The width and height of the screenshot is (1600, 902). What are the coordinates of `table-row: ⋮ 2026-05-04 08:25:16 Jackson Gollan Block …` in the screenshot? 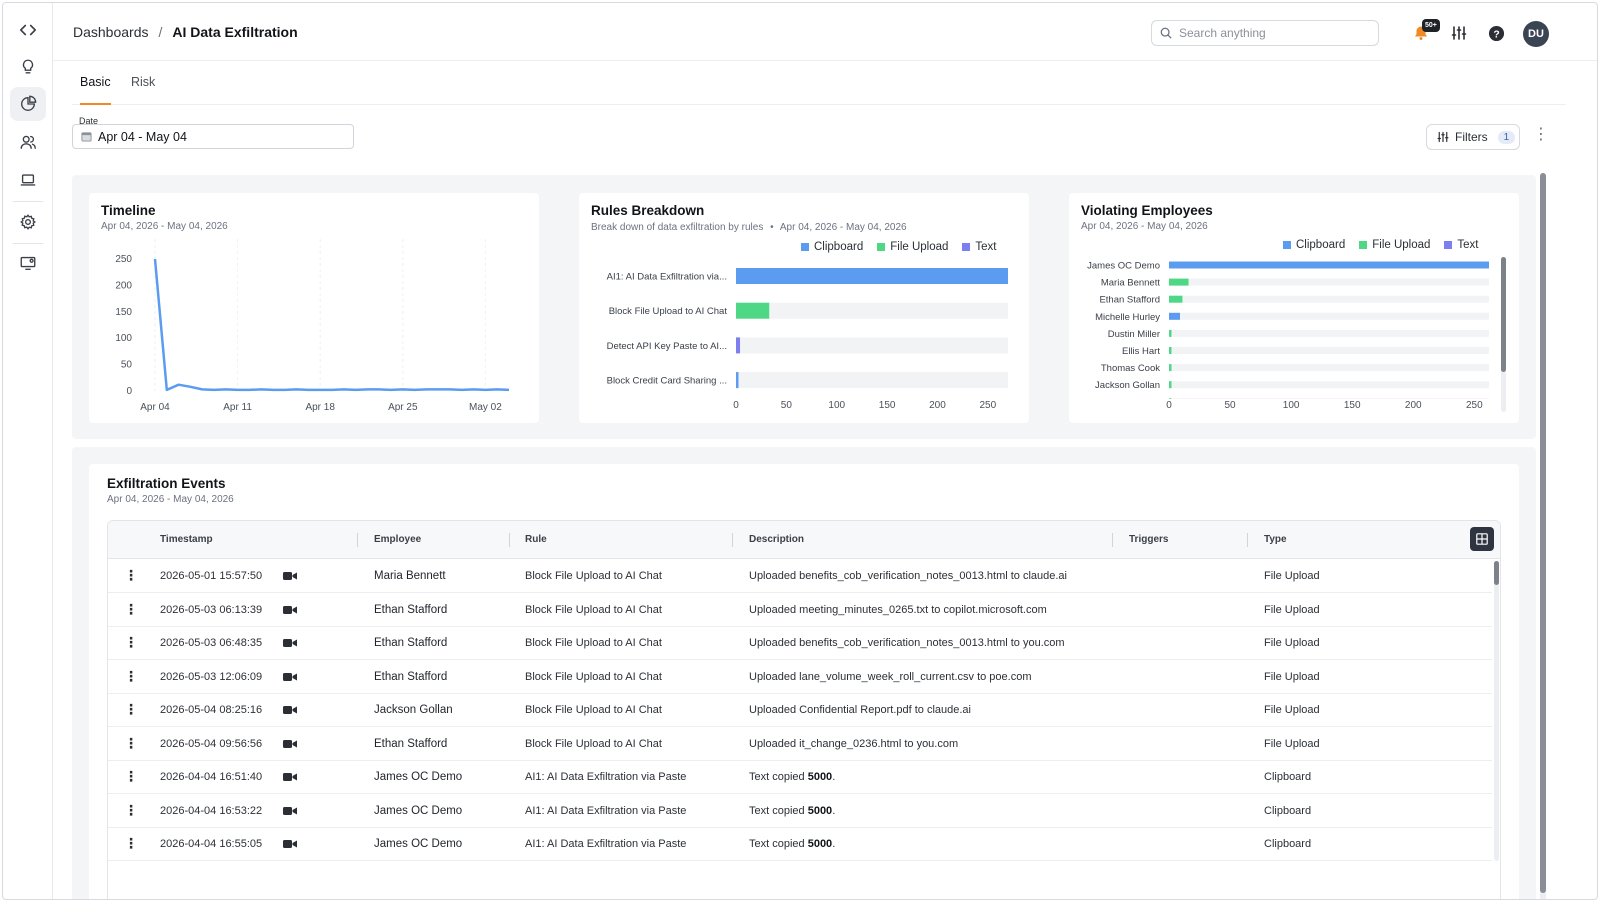 It's located at (800, 710).